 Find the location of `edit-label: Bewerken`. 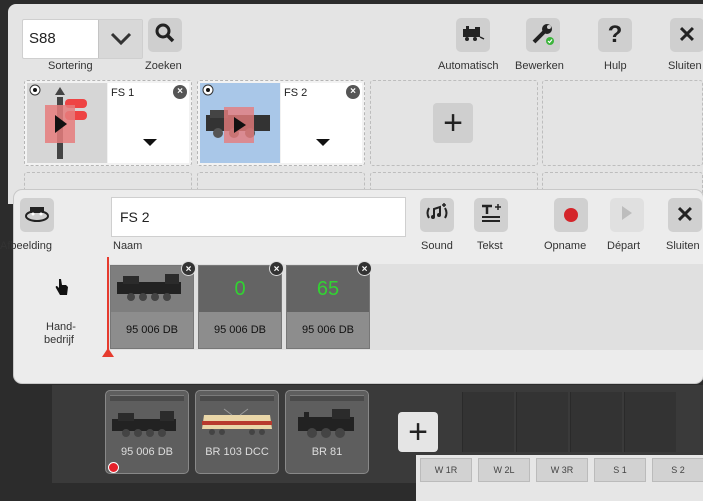

edit-label: Bewerken is located at coordinates (539, 66).